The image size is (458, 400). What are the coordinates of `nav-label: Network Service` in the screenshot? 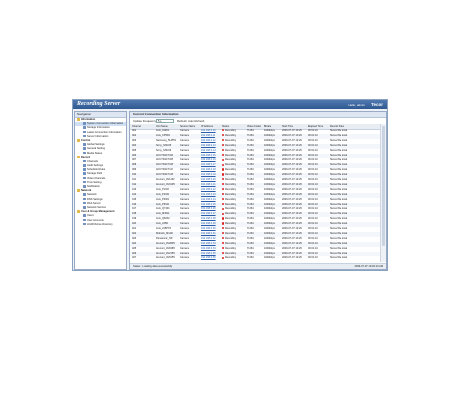 It's located at (96, 207).